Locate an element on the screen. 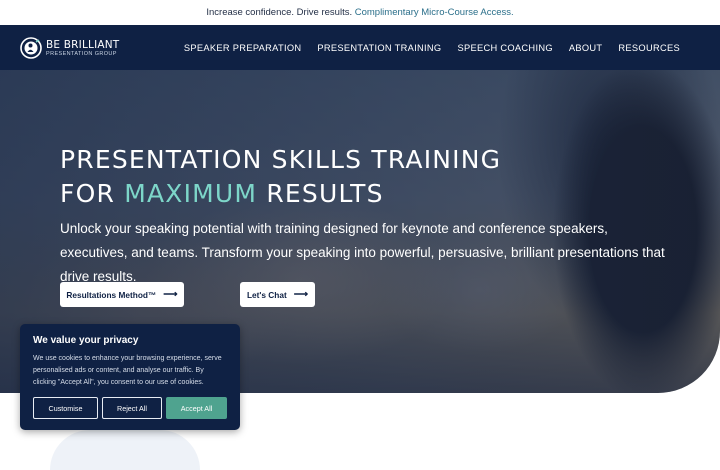 The width and height of the screenshot is (720, 470). customise-button: Customise is located at coordinates (65, 408).